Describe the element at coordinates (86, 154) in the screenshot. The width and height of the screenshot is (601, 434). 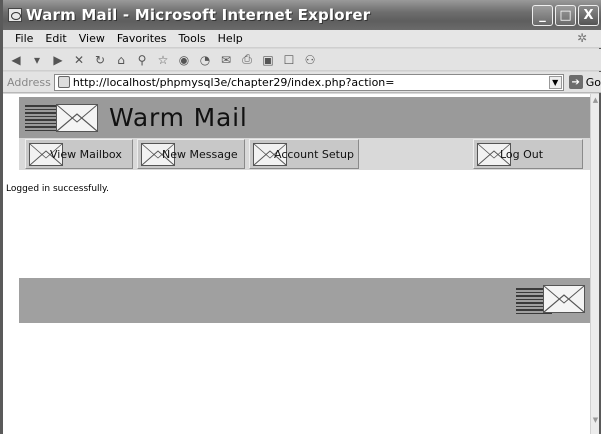
I see `view-mailbox-label: View Mailbox` at that location.